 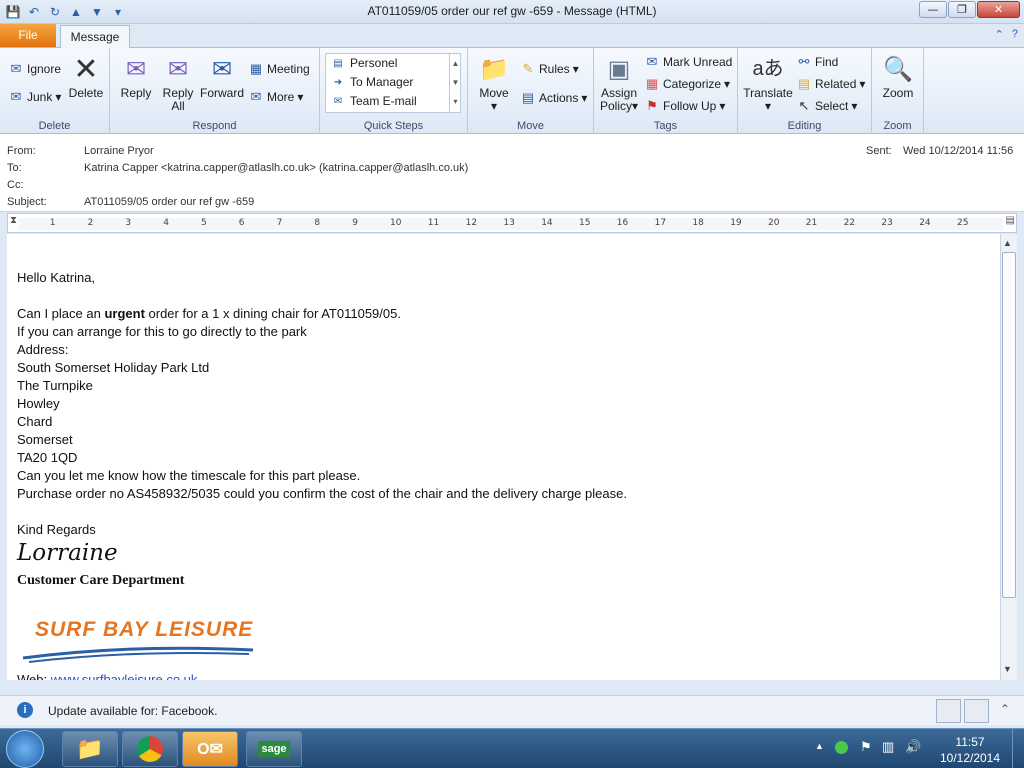 What do you see at coordinates (962, 9) in the screenshot?
I see `restore-button: ❐` at bounding box center [962, 9].